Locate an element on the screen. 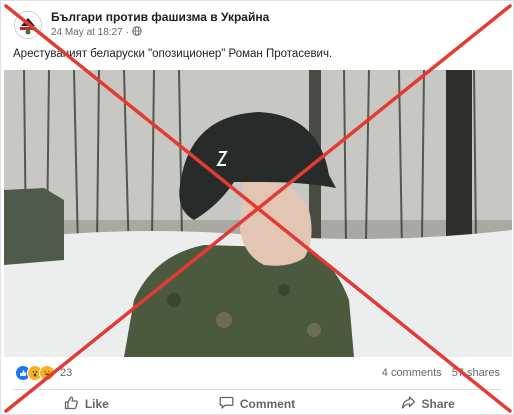 This screenshot has width=514, height=415. post-meta: 24 May at 18:27 · is located at coordinates (96, 32).